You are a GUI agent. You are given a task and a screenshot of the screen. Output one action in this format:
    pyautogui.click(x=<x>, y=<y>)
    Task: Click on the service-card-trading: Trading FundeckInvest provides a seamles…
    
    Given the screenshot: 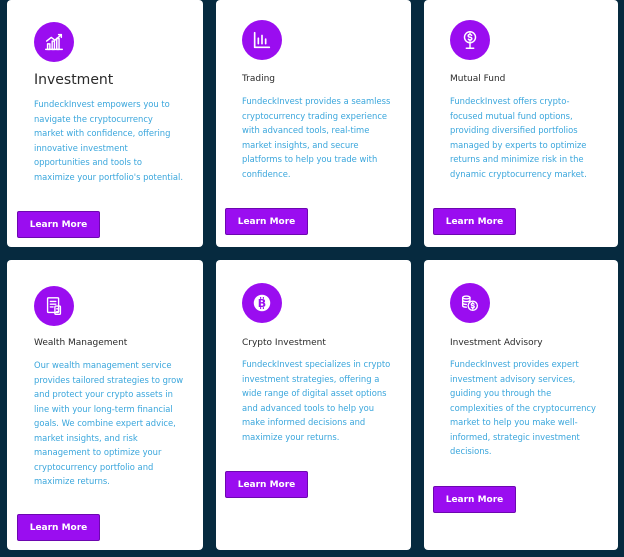 What is the action you would take?
    pyautogui.click(x=313, y=123)
    